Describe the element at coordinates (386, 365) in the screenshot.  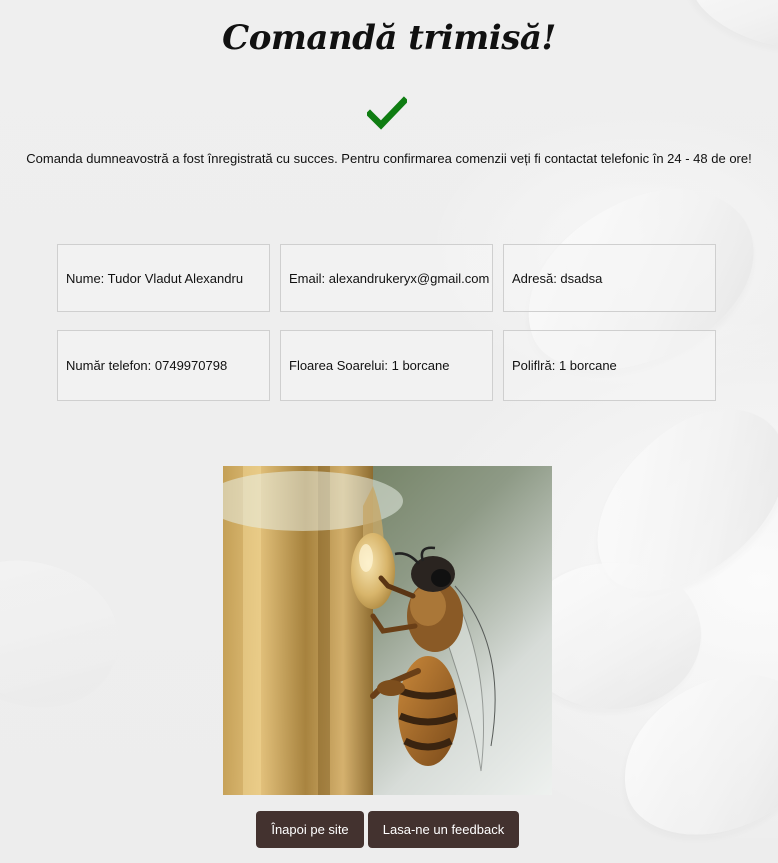
I see `order-item-floarea-soarelui: Floarea Soarelui: 1 borcane` at that location.